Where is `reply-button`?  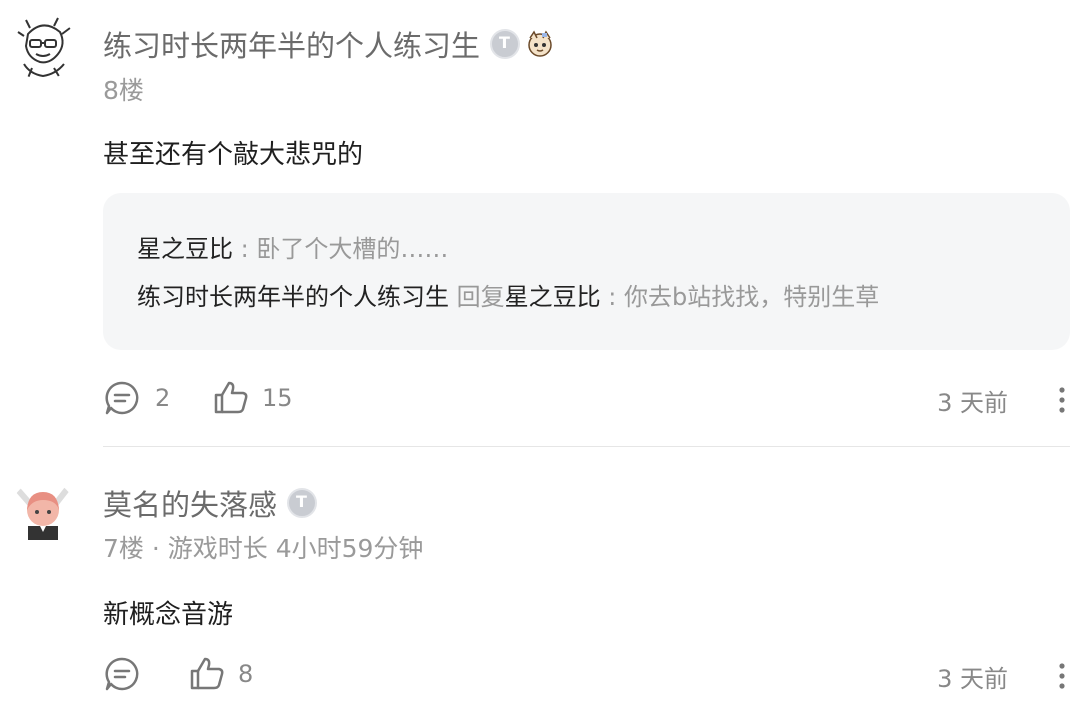
reply-button is located at coordinates (122, 674).